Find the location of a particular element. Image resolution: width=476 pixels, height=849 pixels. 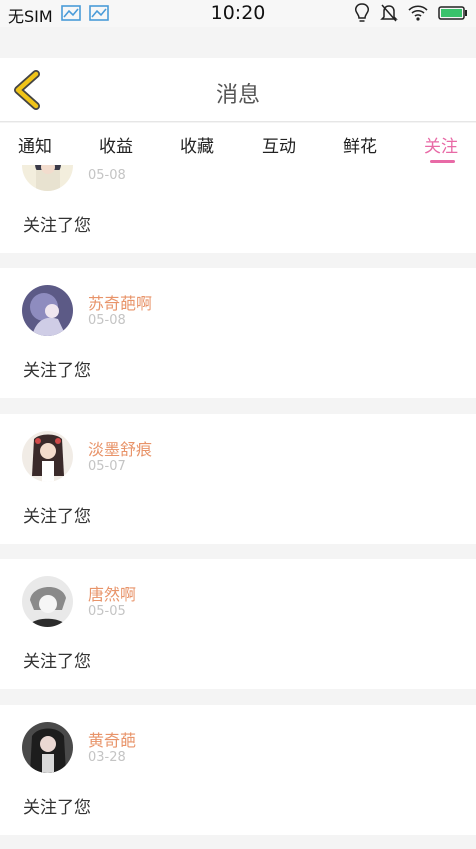

username: 黄奇葩 is located at coordinates (112, 739).